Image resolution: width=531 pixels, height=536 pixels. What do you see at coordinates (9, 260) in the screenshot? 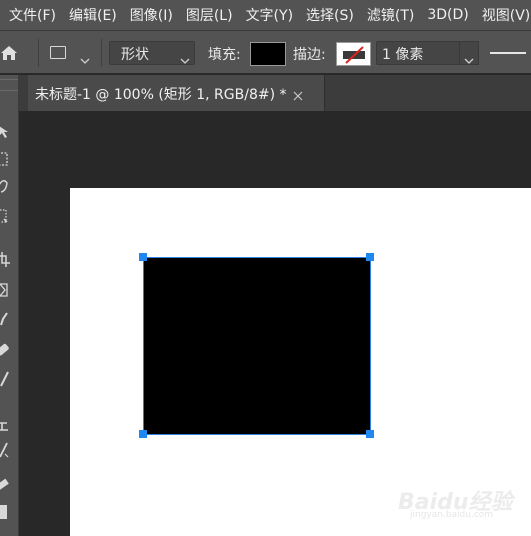
I see `crop-tool-icon` at bounding box center [9, 260].